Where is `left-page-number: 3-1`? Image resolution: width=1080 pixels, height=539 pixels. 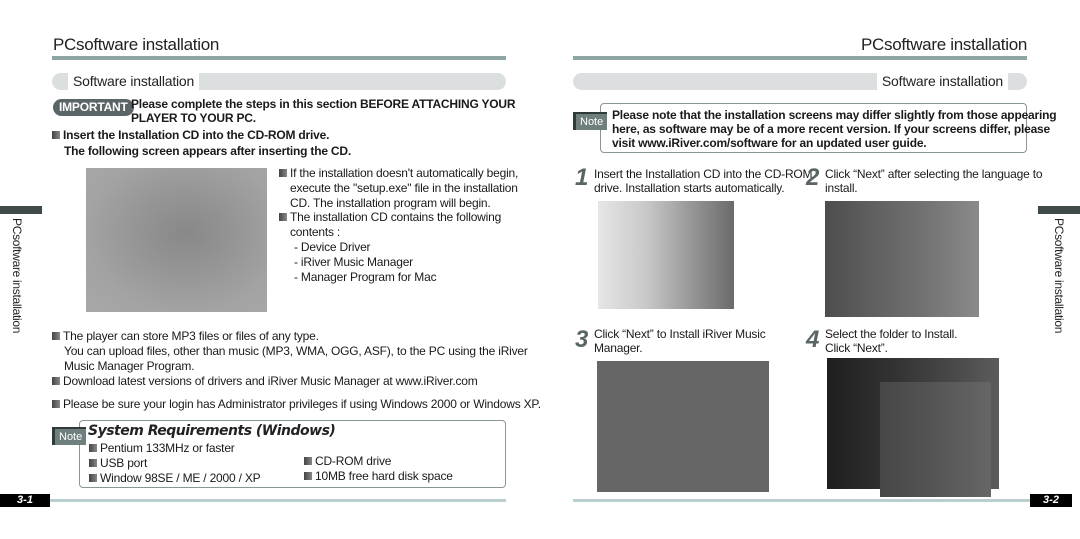 left-page-number: 3-1 is located at coordinates (25, 500).